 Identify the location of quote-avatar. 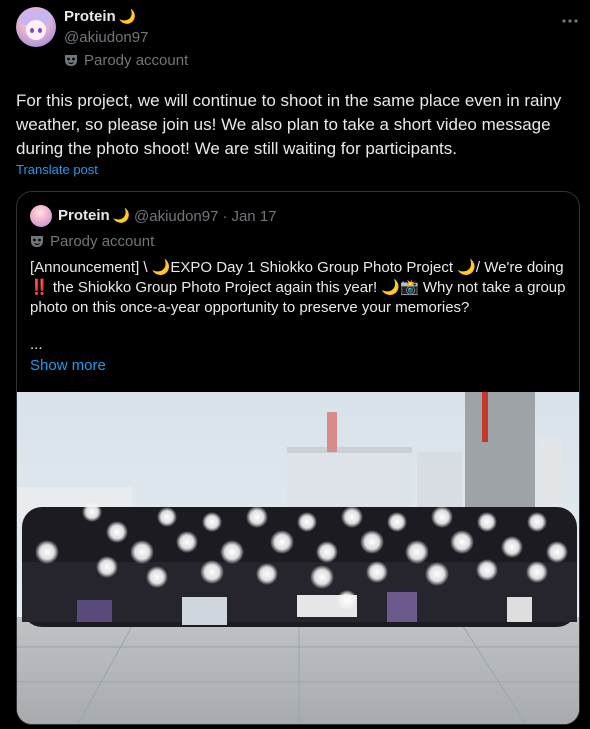
(41, 216).